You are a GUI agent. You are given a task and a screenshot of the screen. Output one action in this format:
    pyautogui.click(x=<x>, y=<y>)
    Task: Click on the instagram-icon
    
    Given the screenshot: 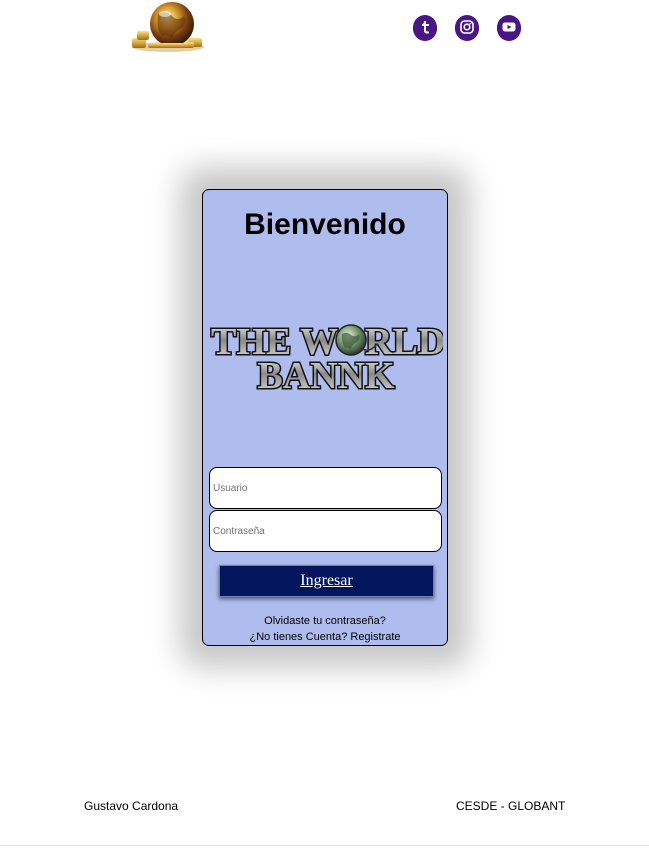 What is the action you would take?
    pyautogui.click(x=467, y=27)
    